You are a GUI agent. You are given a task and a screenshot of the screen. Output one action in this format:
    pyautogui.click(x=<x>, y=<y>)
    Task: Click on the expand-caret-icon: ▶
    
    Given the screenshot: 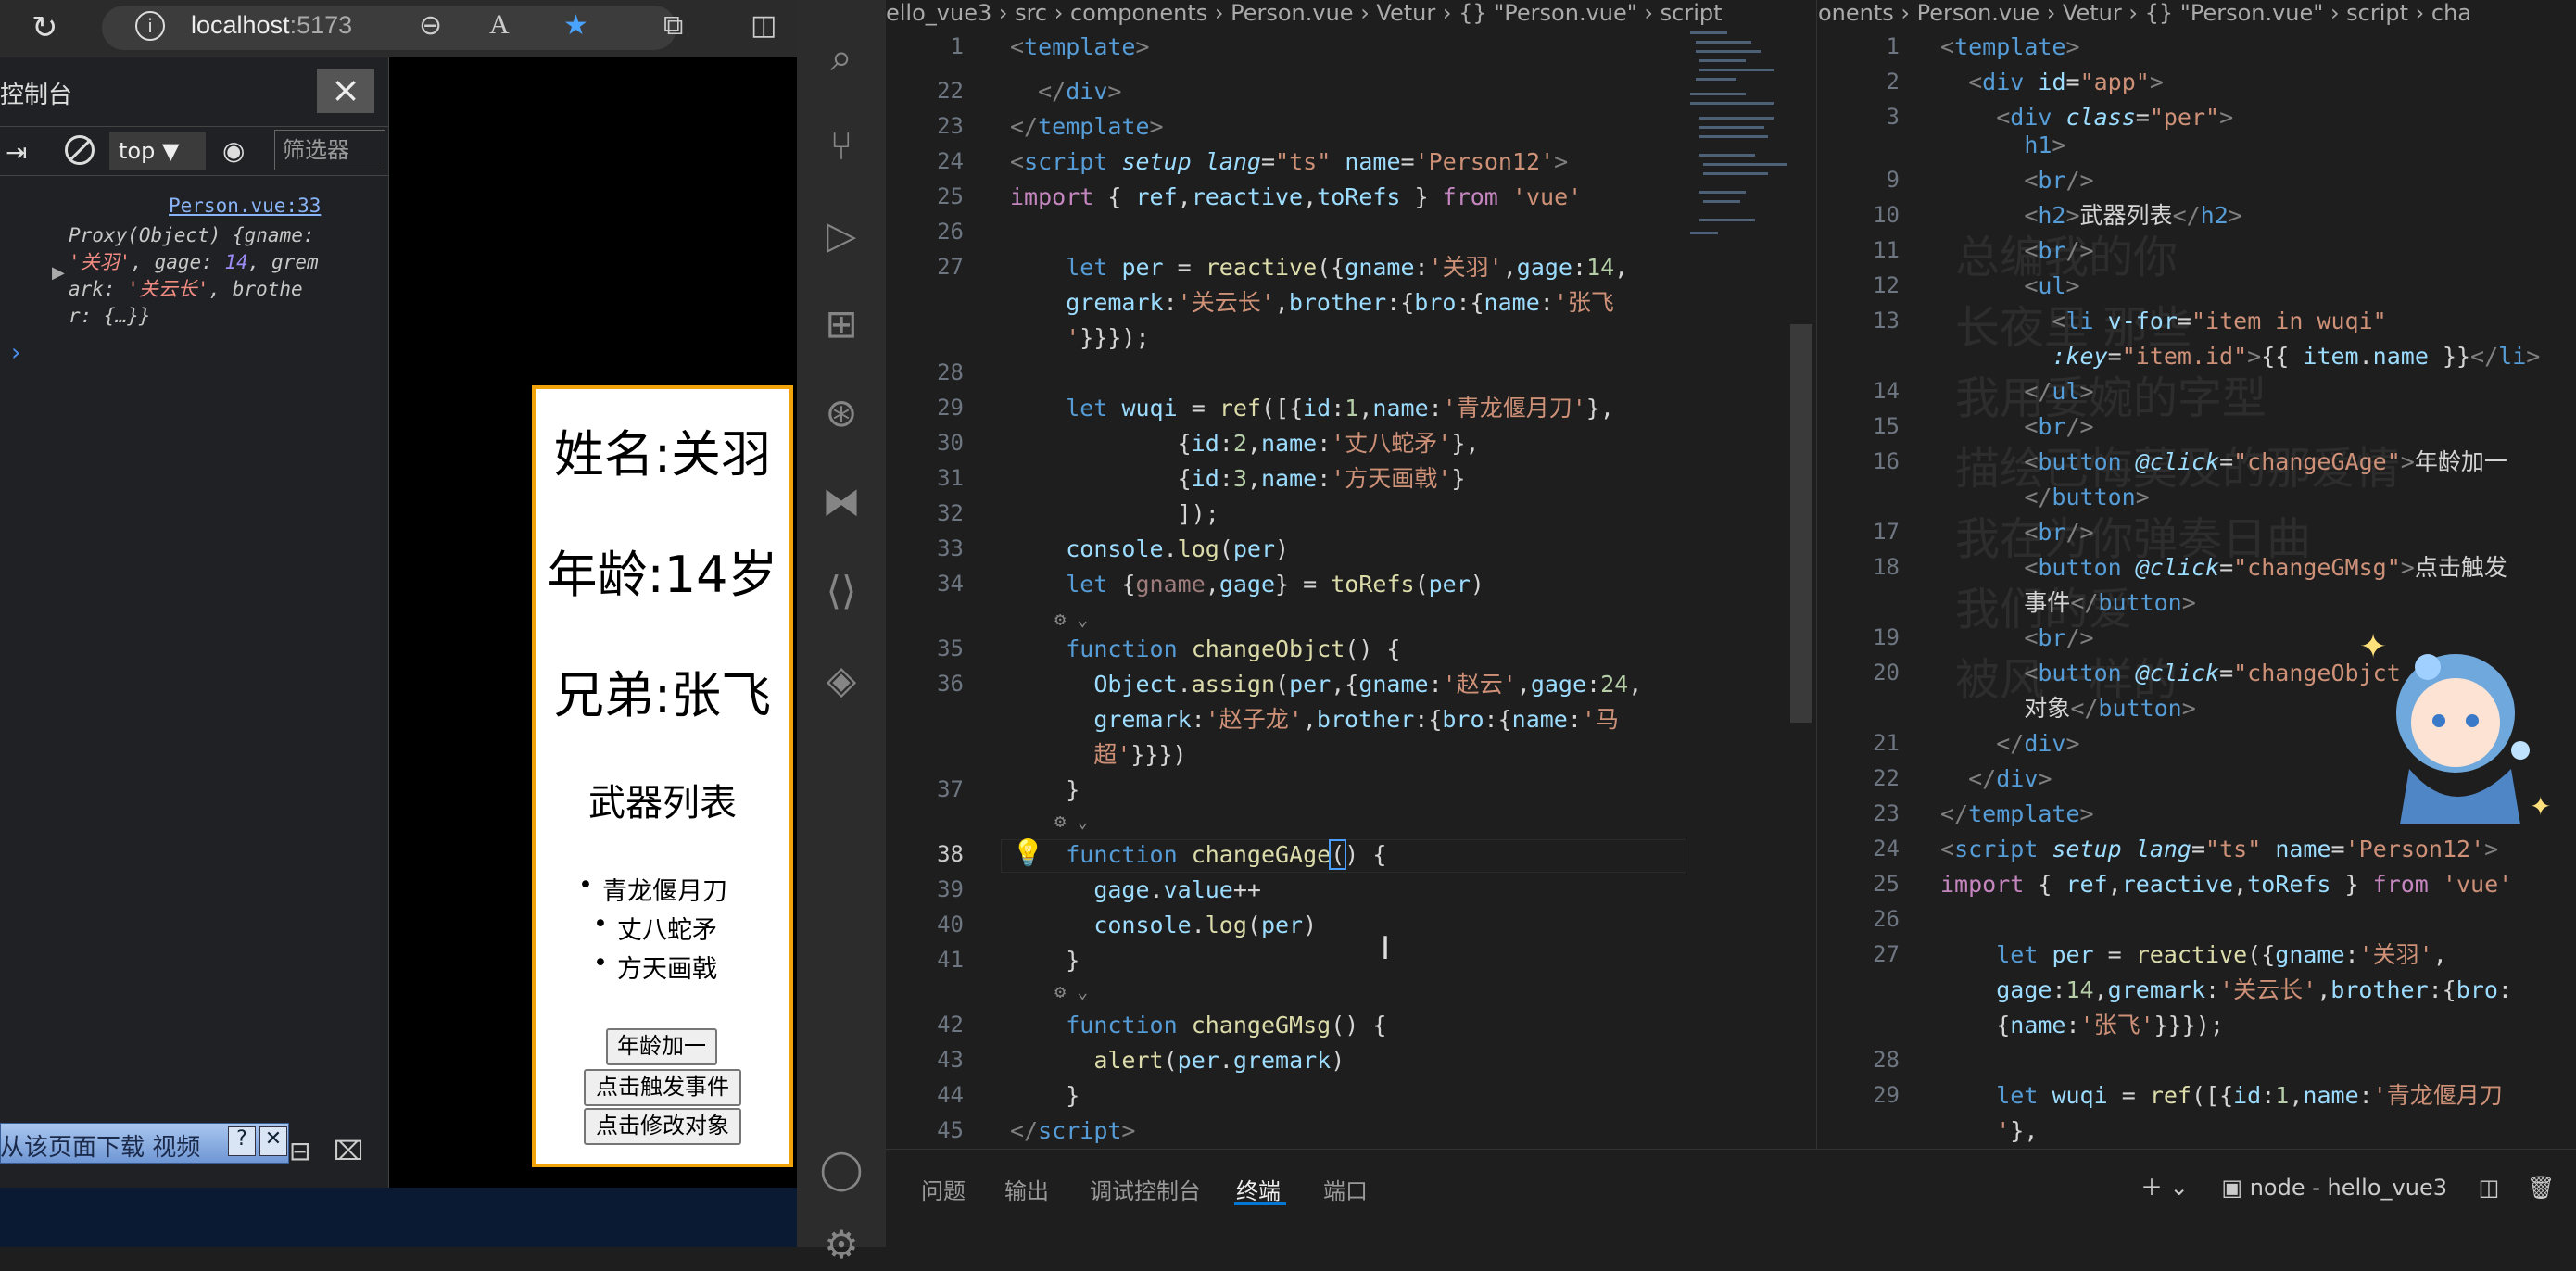 What is the action you would take?
    pyautogui.click(x=59, y=273)
    